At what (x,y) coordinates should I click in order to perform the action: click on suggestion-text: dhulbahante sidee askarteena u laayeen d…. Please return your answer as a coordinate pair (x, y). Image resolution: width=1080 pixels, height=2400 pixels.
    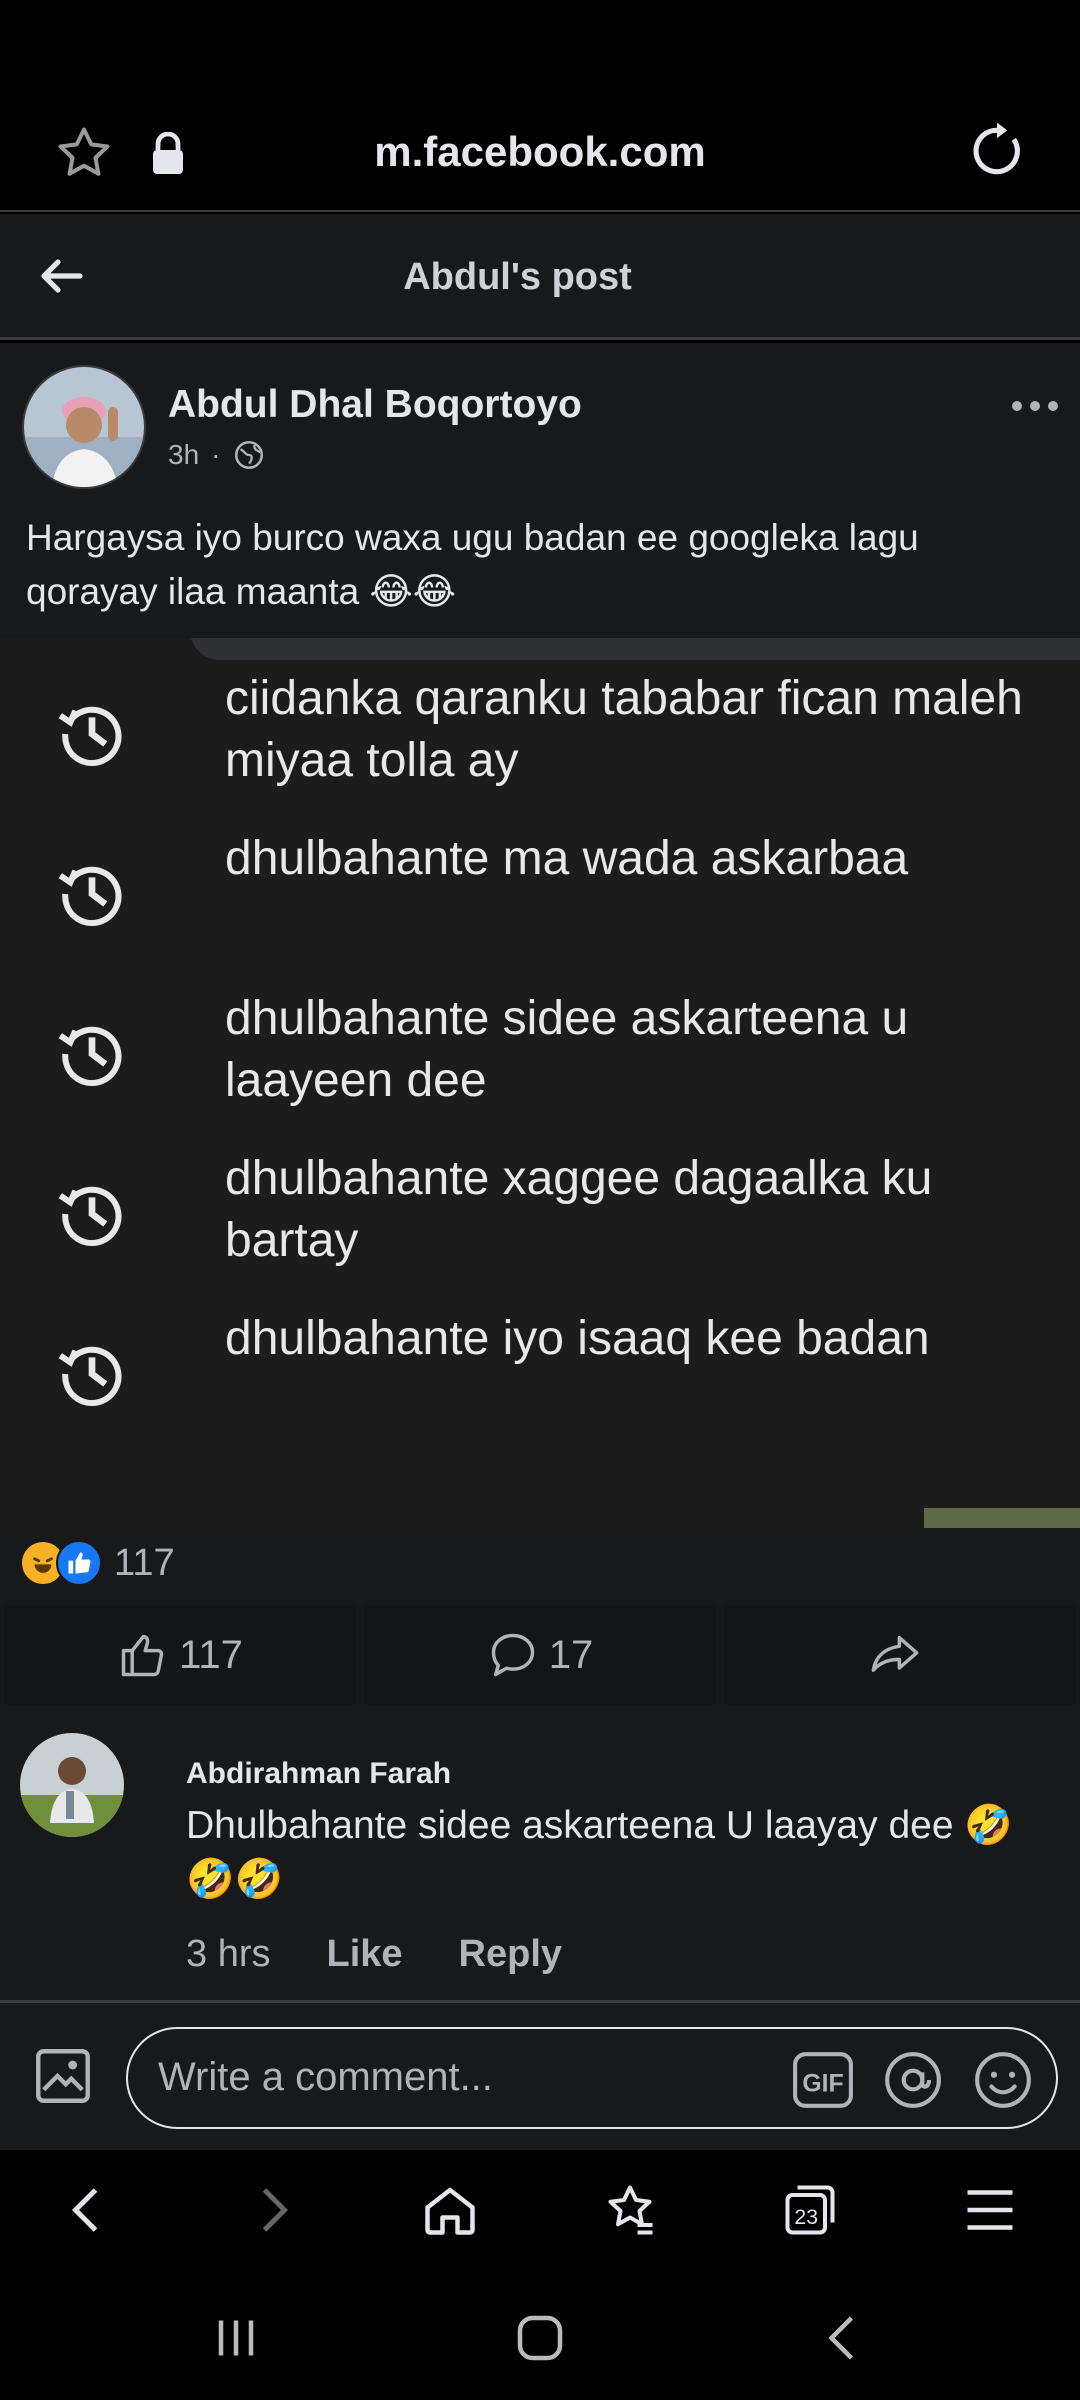
    Looking at the image, I should click on (567, 1049).